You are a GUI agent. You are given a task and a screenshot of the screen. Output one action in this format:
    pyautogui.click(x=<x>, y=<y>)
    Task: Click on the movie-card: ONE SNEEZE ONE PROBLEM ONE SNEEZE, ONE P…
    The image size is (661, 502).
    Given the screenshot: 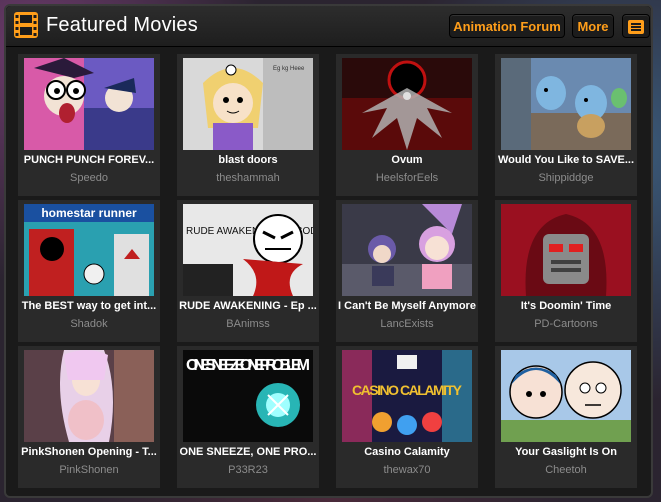 What is the action you would take?
    pyautogui.click(x=248, y=417)
    